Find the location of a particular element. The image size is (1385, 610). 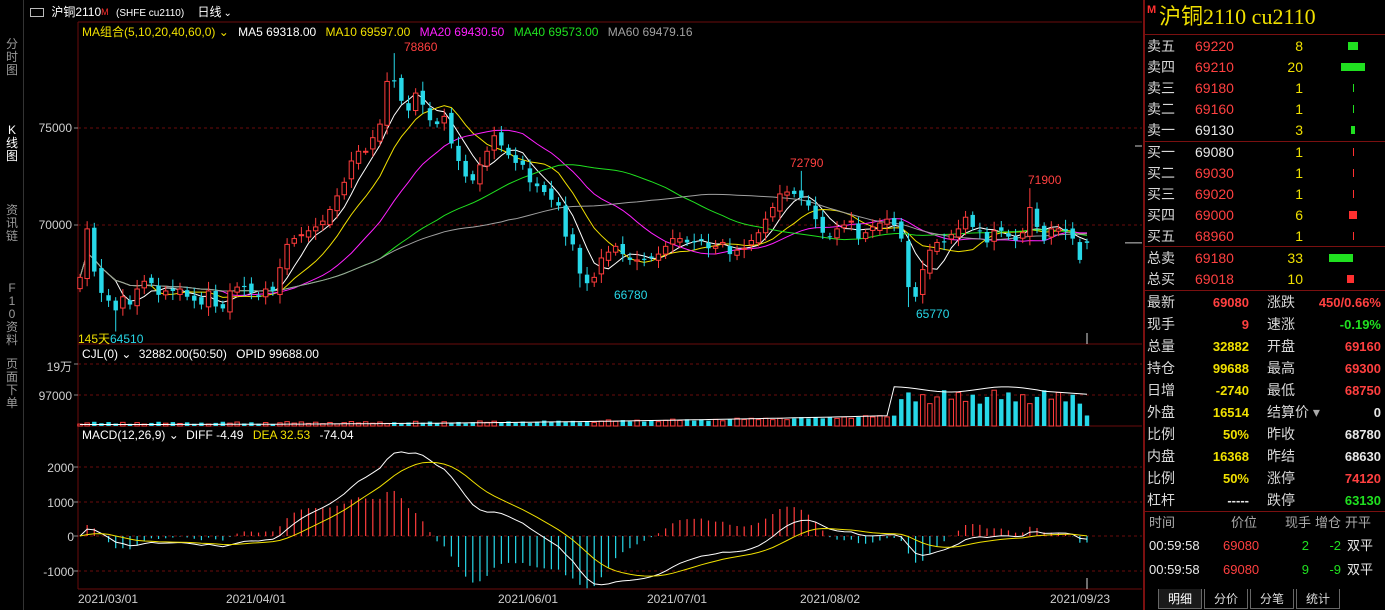

quote-label-left: 外盘 is located at coordinates (1161, 412).